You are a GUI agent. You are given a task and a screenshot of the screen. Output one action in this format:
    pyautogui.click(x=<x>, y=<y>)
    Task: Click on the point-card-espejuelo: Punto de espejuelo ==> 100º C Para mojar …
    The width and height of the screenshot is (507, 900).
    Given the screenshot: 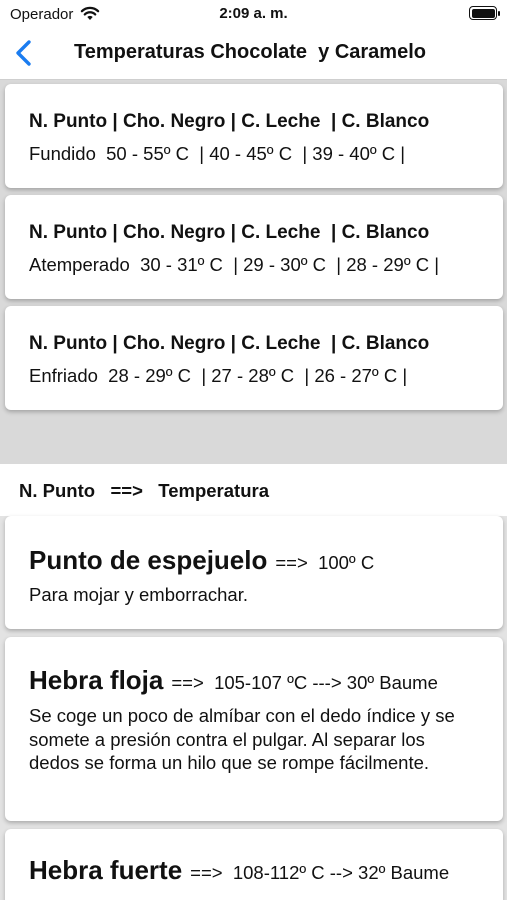 What is the action you would take?
    pyautogui.click(x=254, y=572)
    